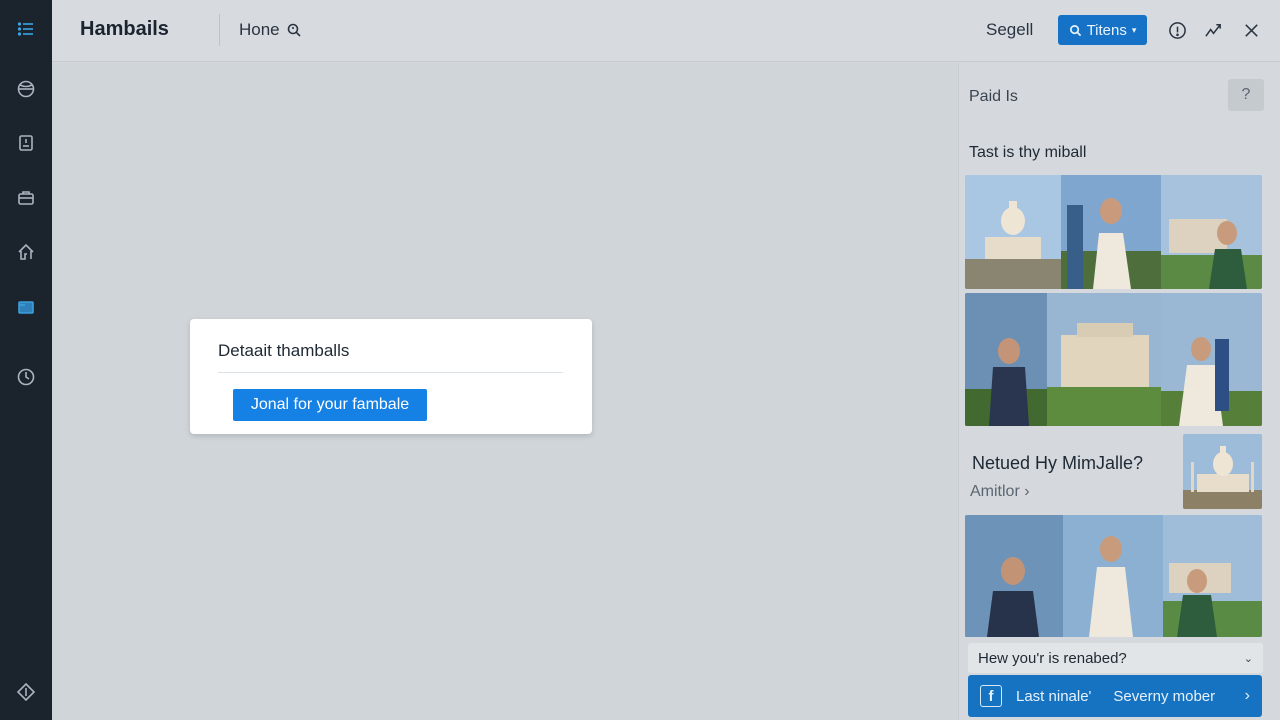 This screenshot has height=720, width=1280. What do you see at coordinates (259, 29) in the screenshot?
I see `home-label: Hone` at bounding box center [259, 29].